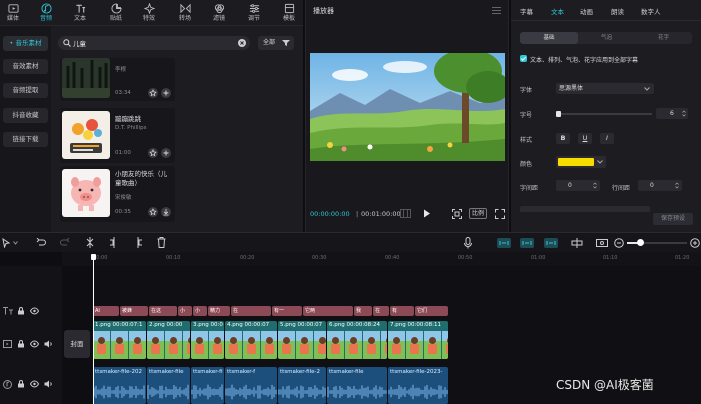 Image resolution: width=701 pixels, height=404 pixels. Describe the element at coordinates (46, 13) in the screenshot. I see `tool-audio: 音频` at that location.